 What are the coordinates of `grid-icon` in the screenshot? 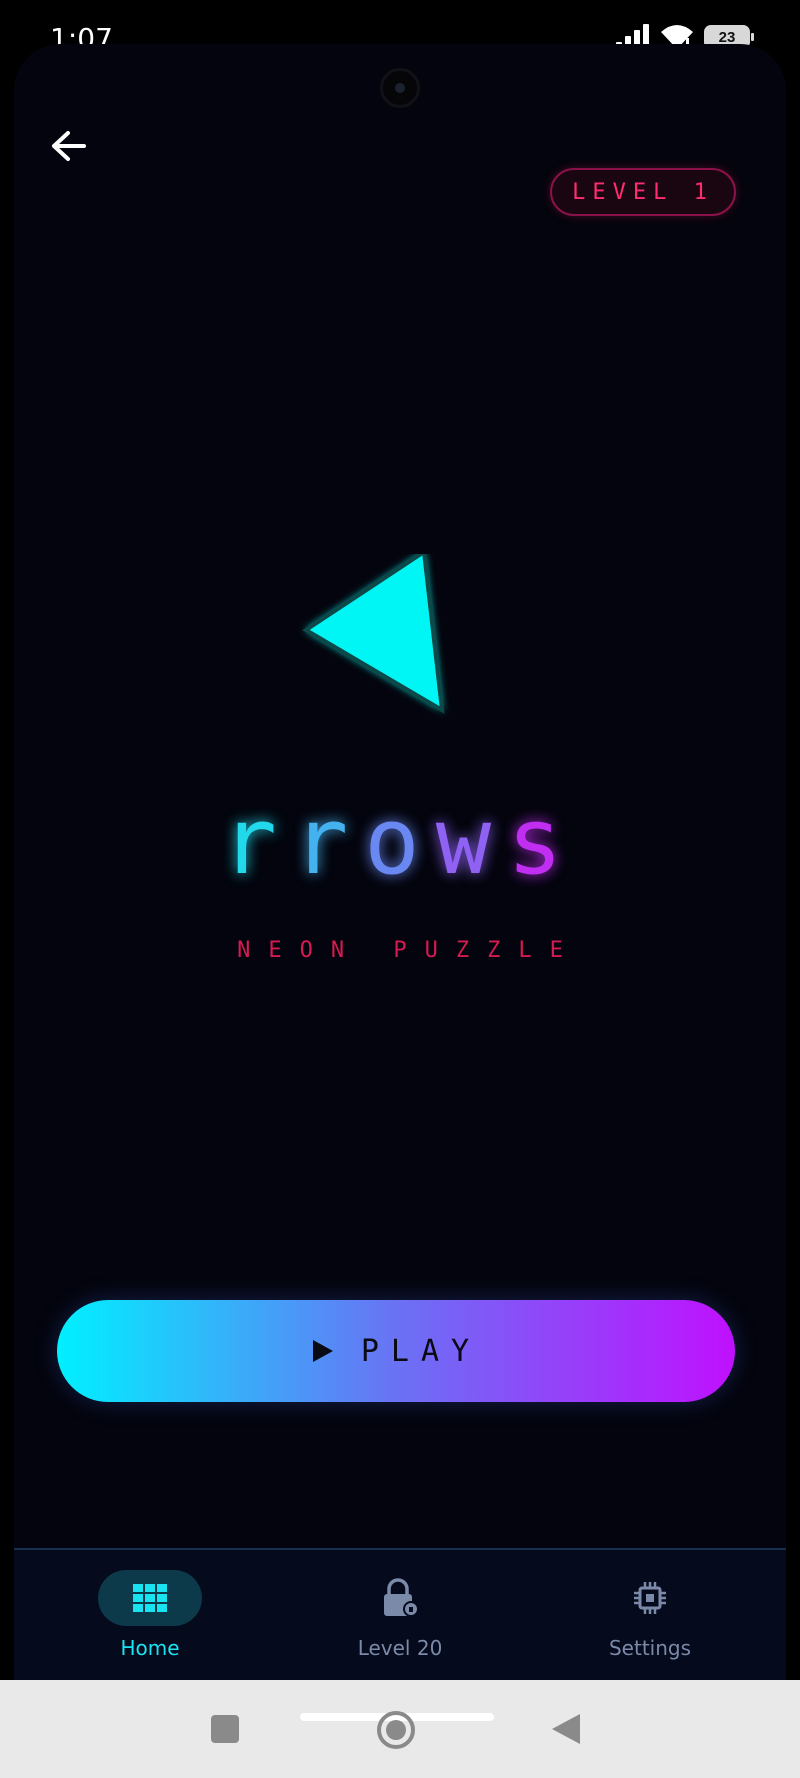 It's located at (150, 1598).